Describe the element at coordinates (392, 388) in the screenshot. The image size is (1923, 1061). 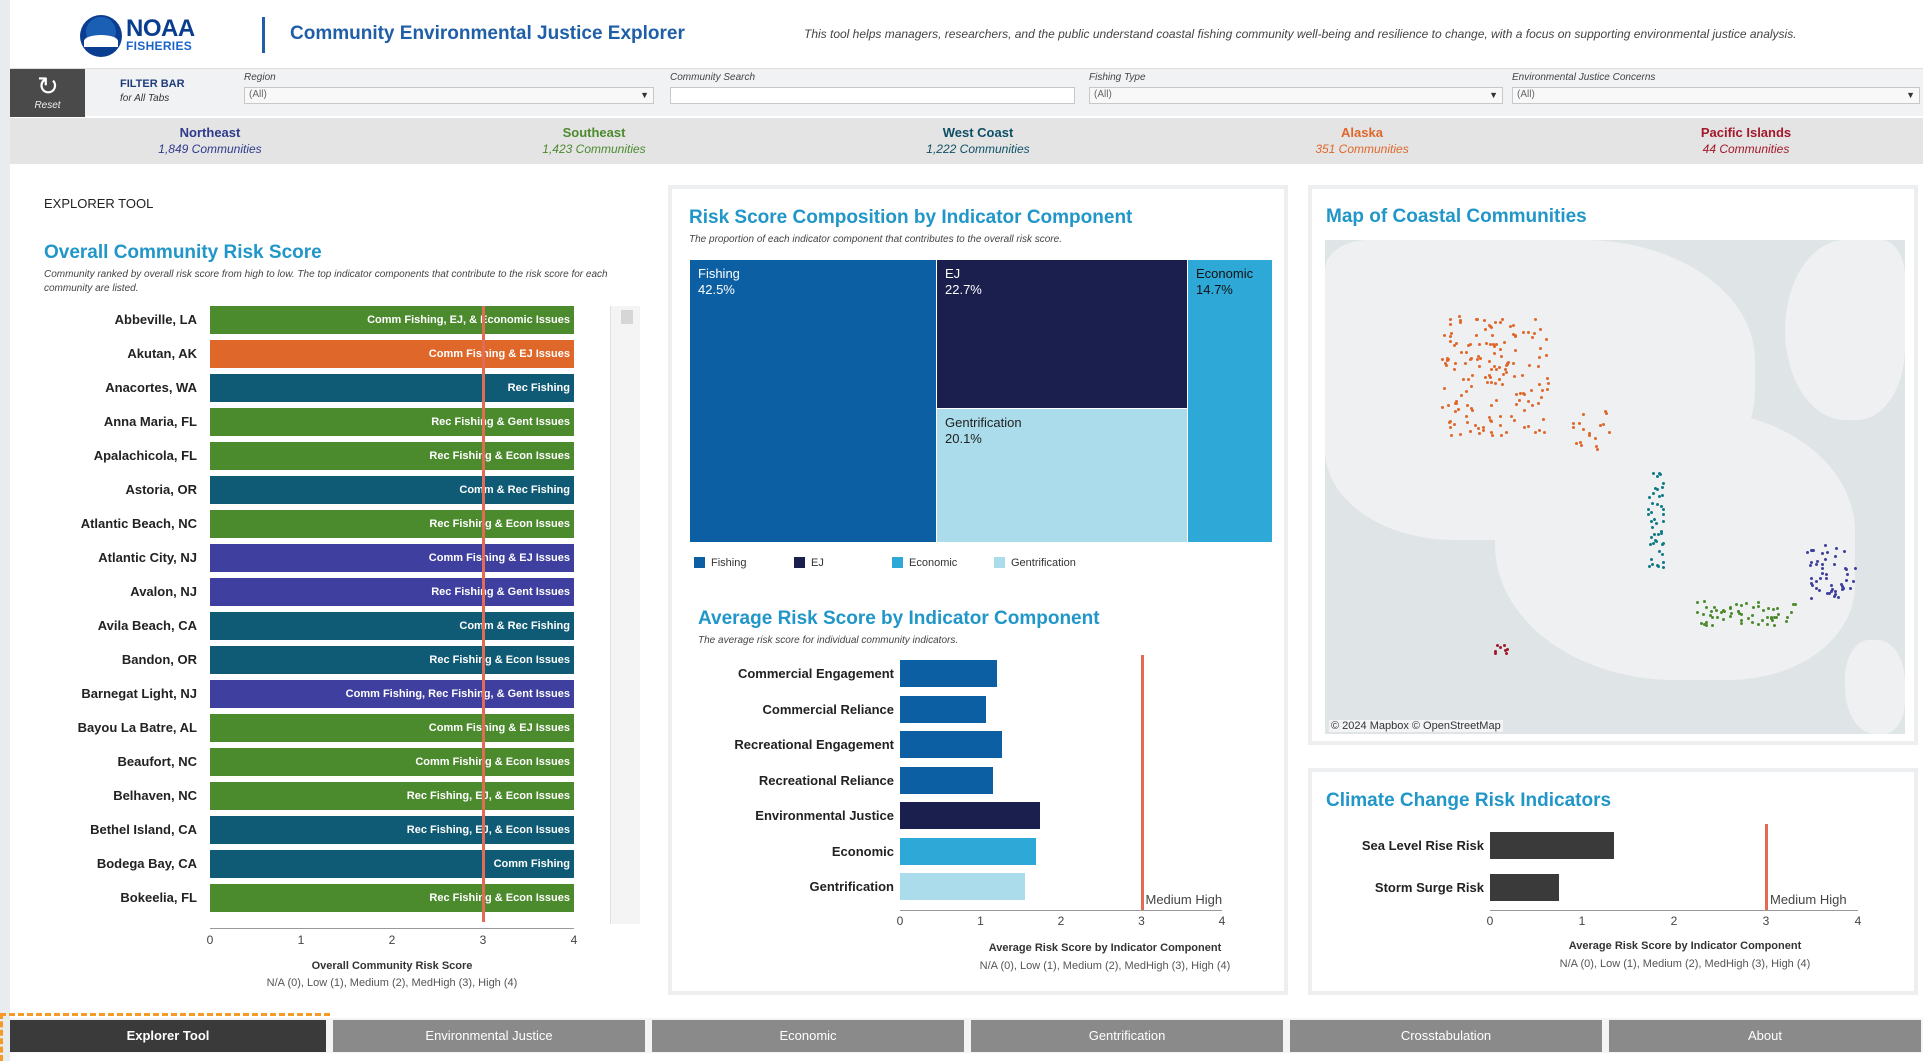
I see `community-risk-bar: Rec Fishing` at that location.